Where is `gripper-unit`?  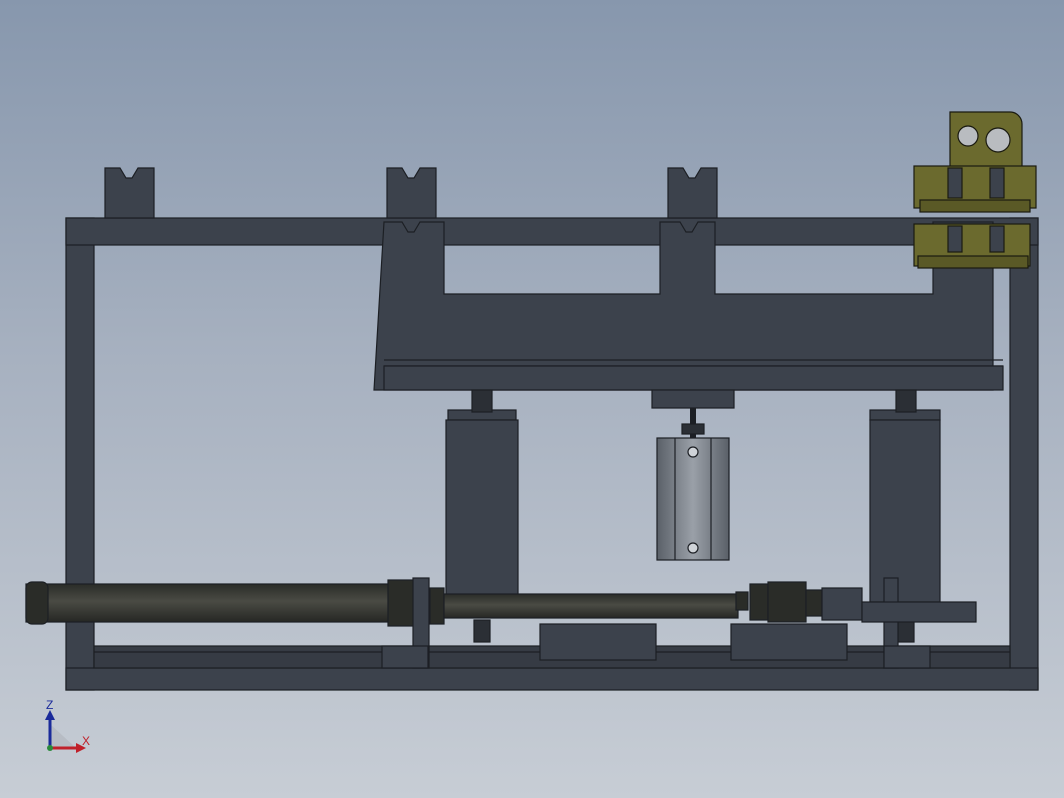 gripper-unit is located at coordinates (975, 190).